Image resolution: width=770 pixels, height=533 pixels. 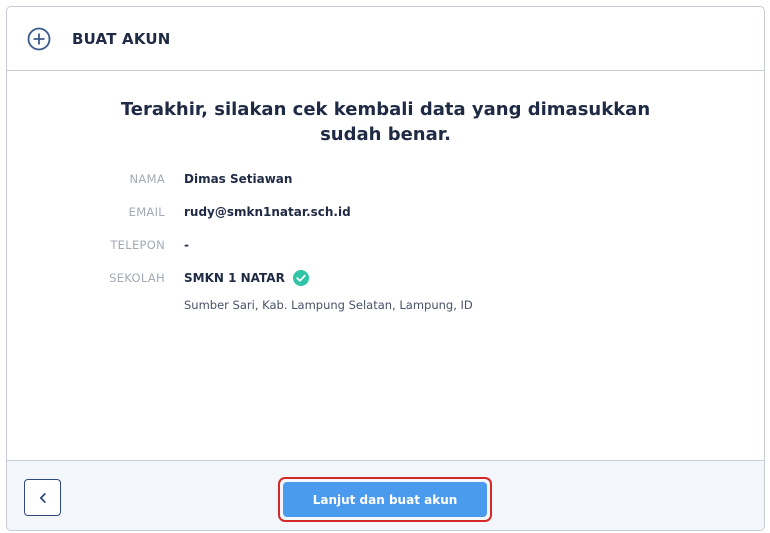 I want to click on field-value: Dimas Setiawan, so click(x=238, y=179).